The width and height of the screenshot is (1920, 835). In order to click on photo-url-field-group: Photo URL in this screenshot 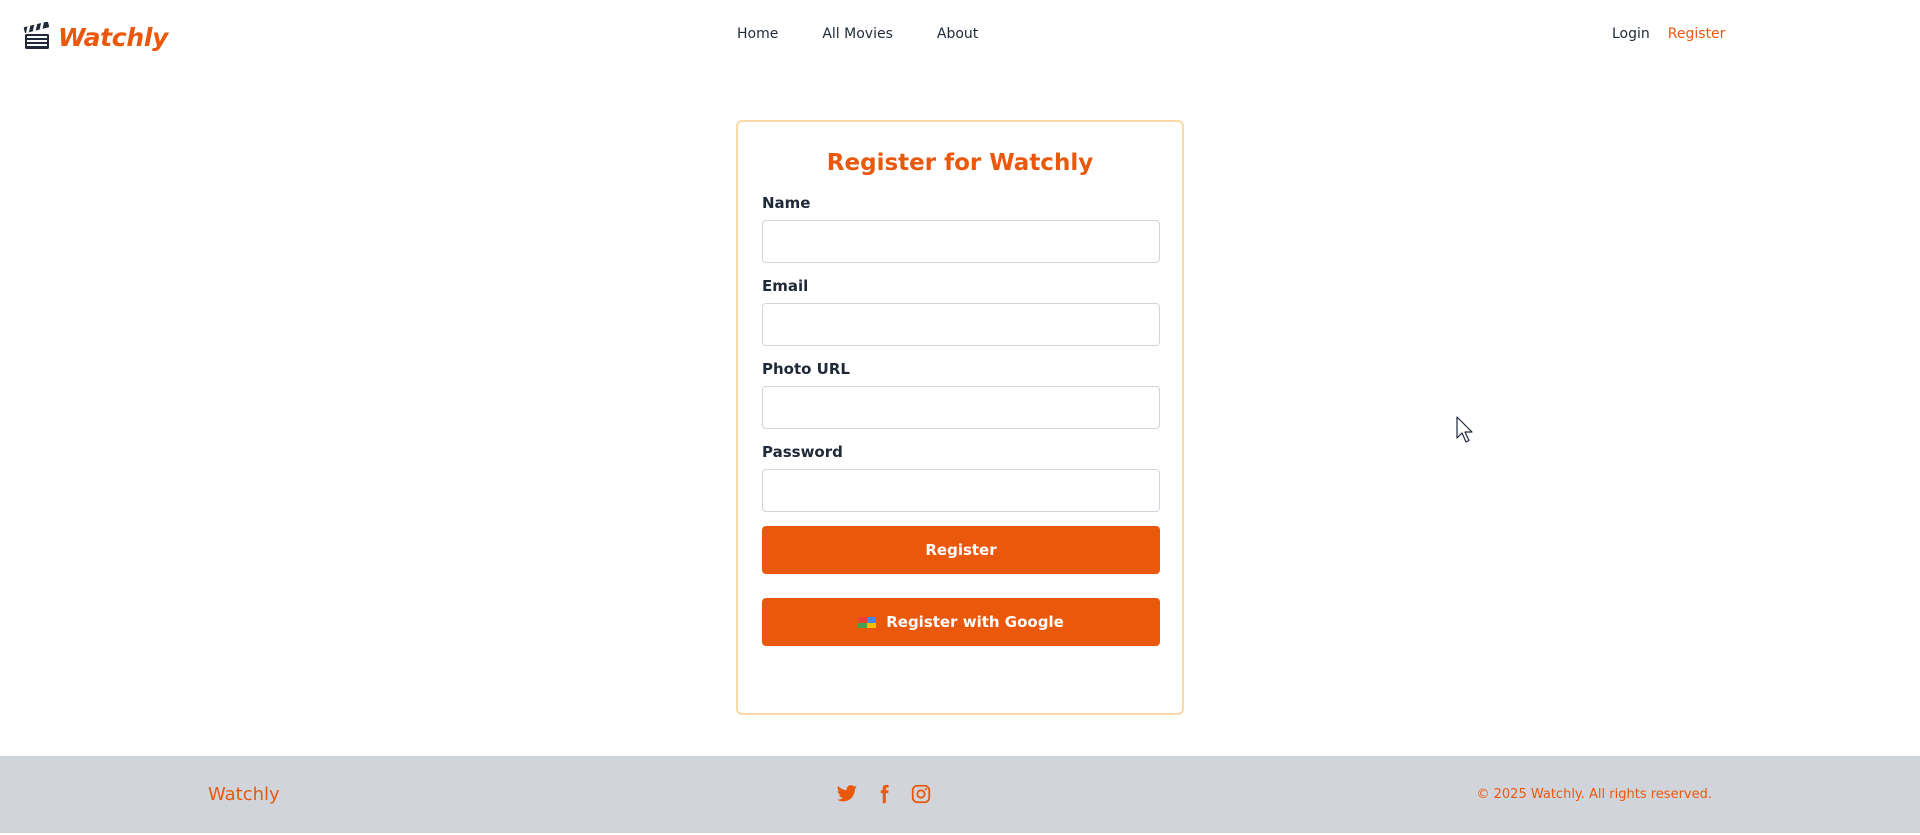, I will do `click(961, 394)`.